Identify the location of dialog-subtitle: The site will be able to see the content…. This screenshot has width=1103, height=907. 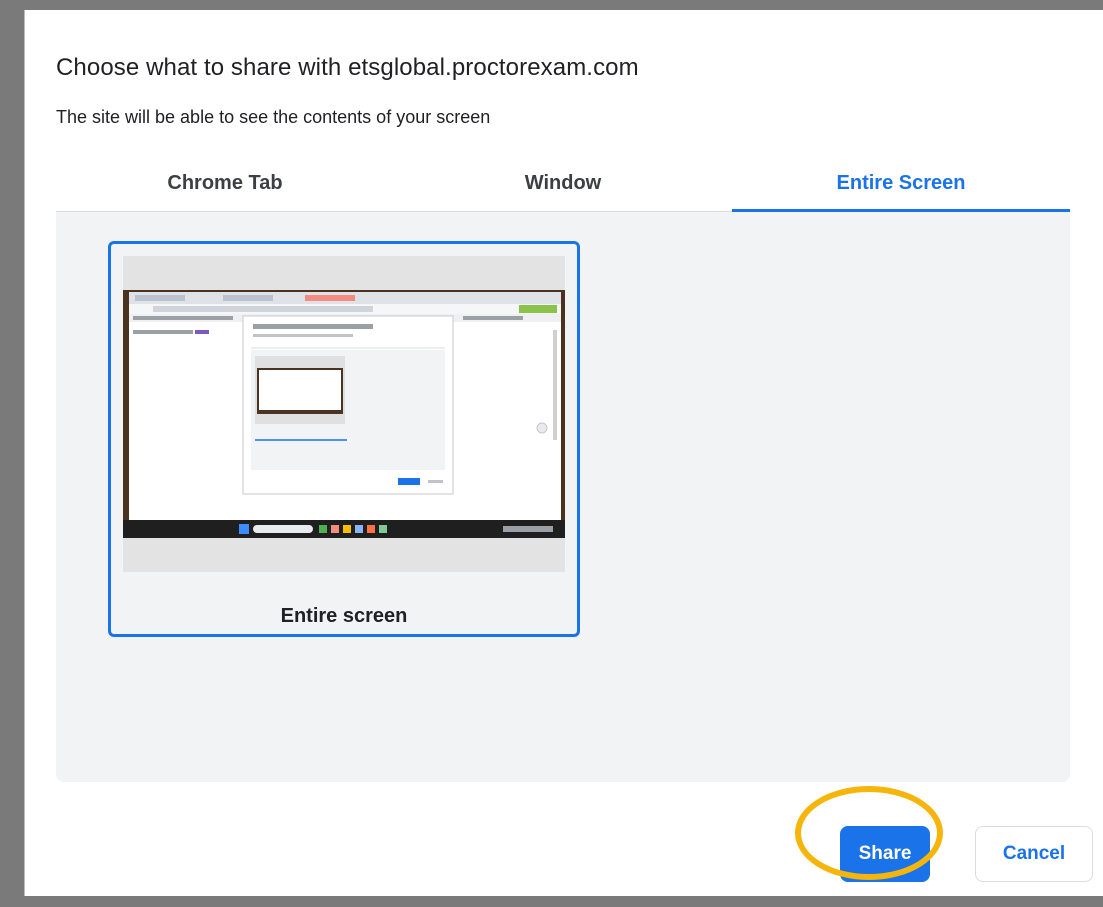
(273, 117).